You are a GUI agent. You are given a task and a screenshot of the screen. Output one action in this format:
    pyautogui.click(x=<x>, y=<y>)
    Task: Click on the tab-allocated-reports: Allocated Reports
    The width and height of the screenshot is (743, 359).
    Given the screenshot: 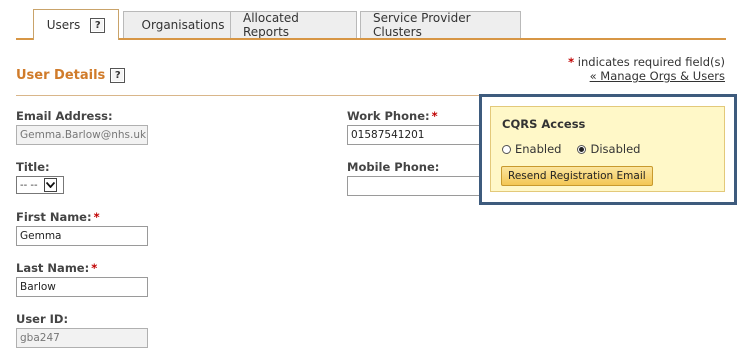 What is the action you would take?
    pyautogui.click(x=293, y=25)
    